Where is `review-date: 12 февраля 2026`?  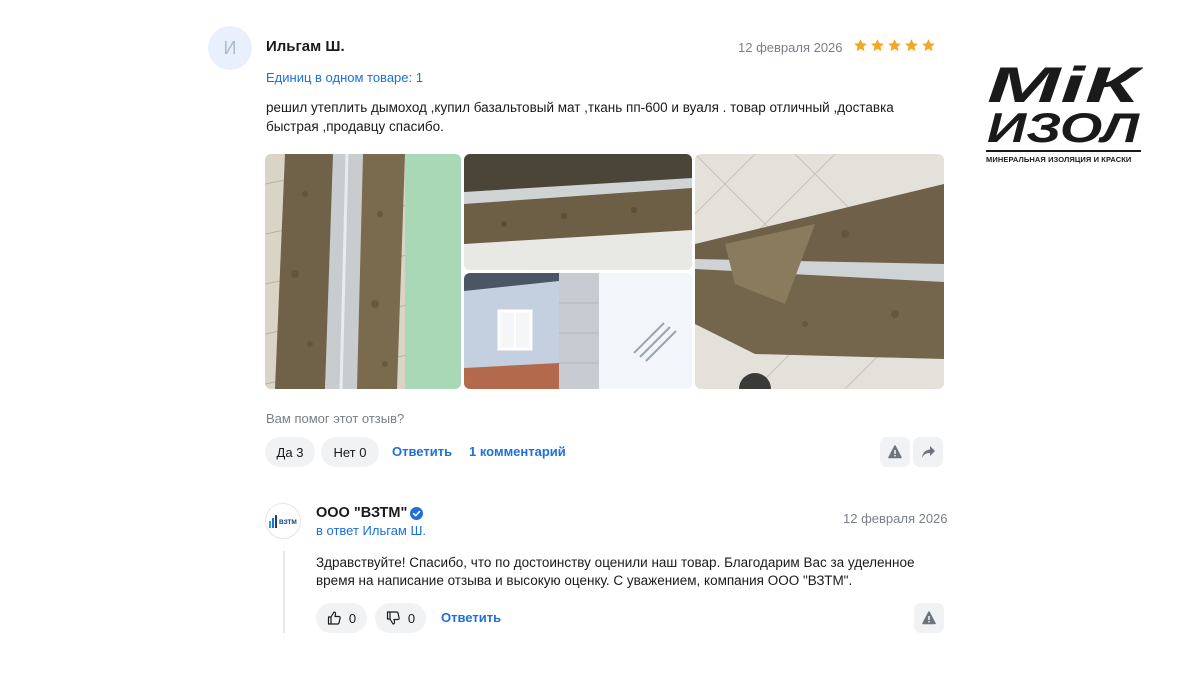
review-date: 12 февраля 2026 is located at coordinates (790, 47).